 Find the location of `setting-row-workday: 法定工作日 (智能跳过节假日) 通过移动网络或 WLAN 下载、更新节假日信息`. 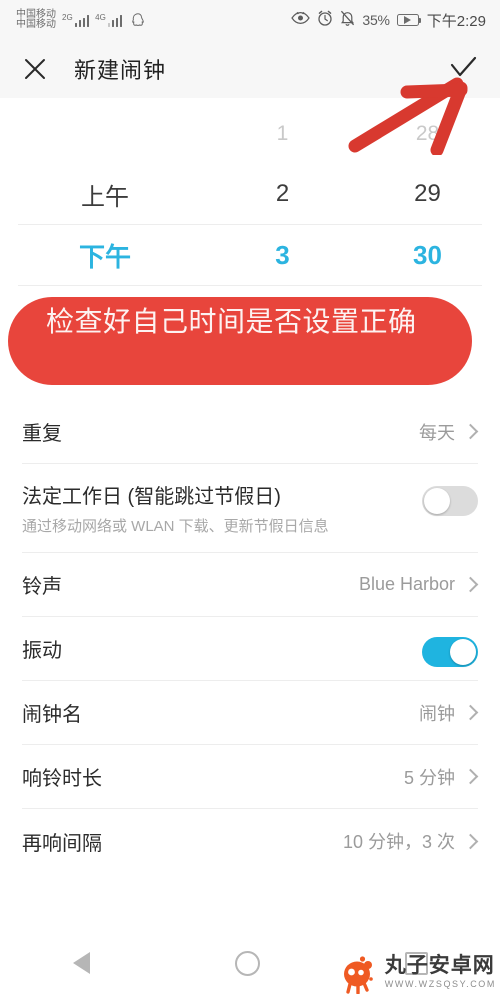

setting-row-workday: 法定工作日 (智能跳过节假日) 通过移动网络或 WLAN 下载、更新节假日信息 is located at coordinates (250, 508).